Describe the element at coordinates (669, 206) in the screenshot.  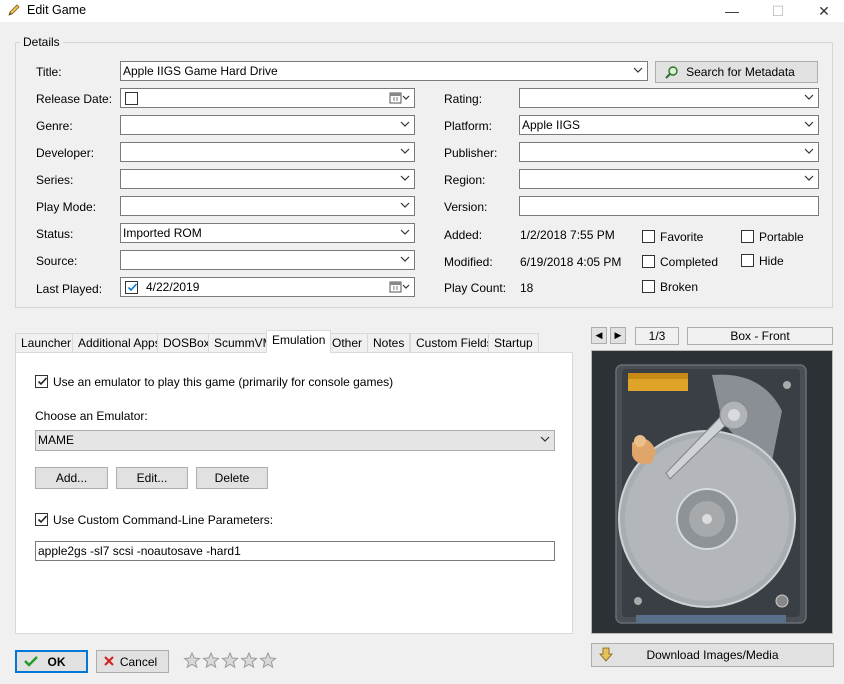
I see `version-field` at that location.